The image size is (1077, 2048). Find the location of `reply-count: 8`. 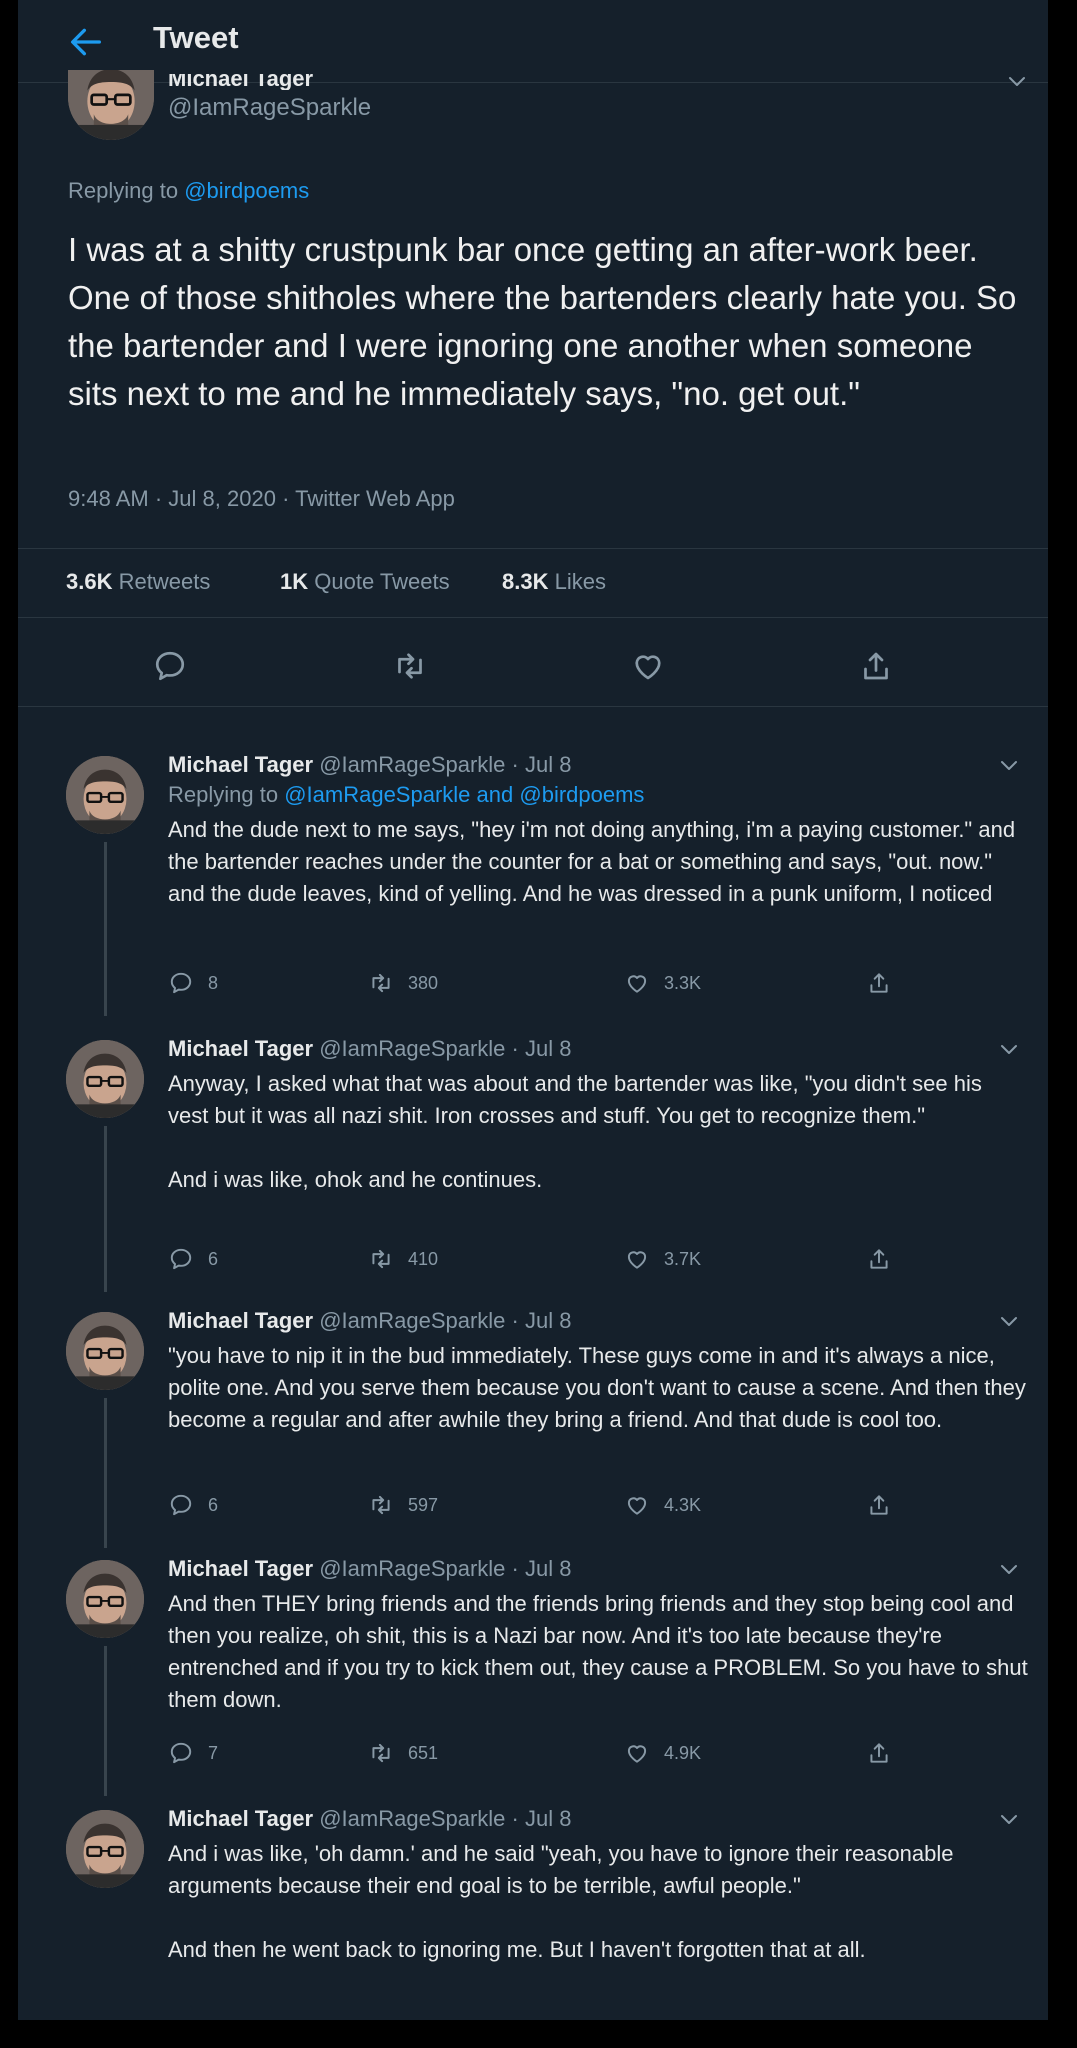

reply-count: 8 is located at coordinates (213, 983).